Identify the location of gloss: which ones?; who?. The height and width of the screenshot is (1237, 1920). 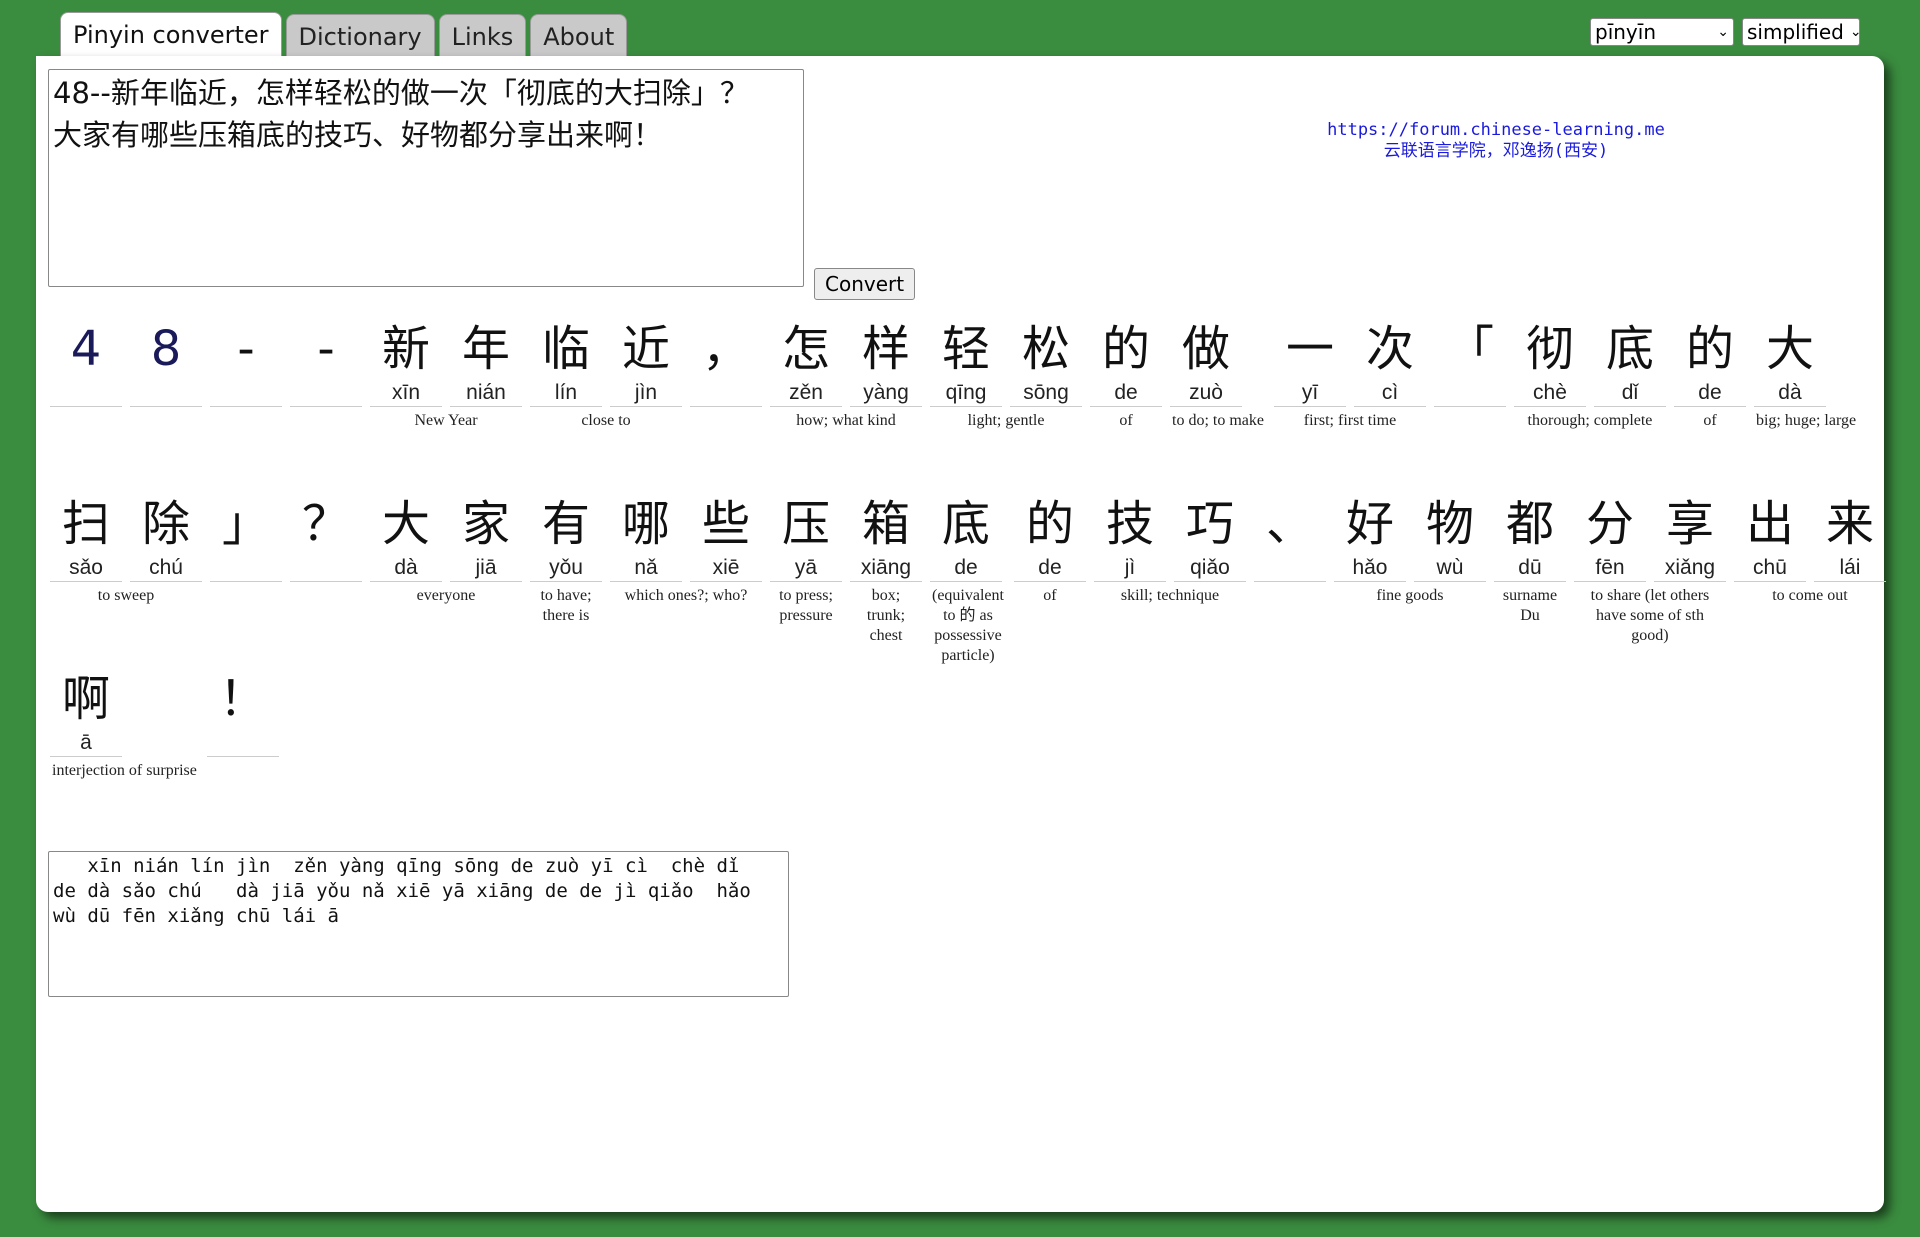
(686, 595).